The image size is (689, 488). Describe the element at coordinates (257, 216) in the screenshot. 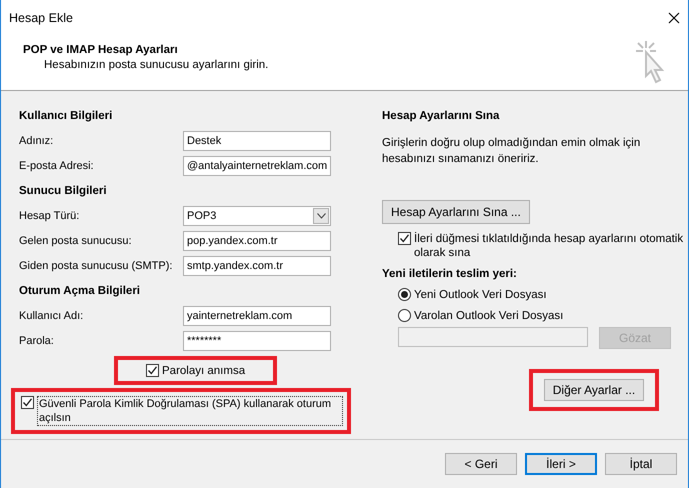

I see `account-type-dropdown: POP3` at that location.